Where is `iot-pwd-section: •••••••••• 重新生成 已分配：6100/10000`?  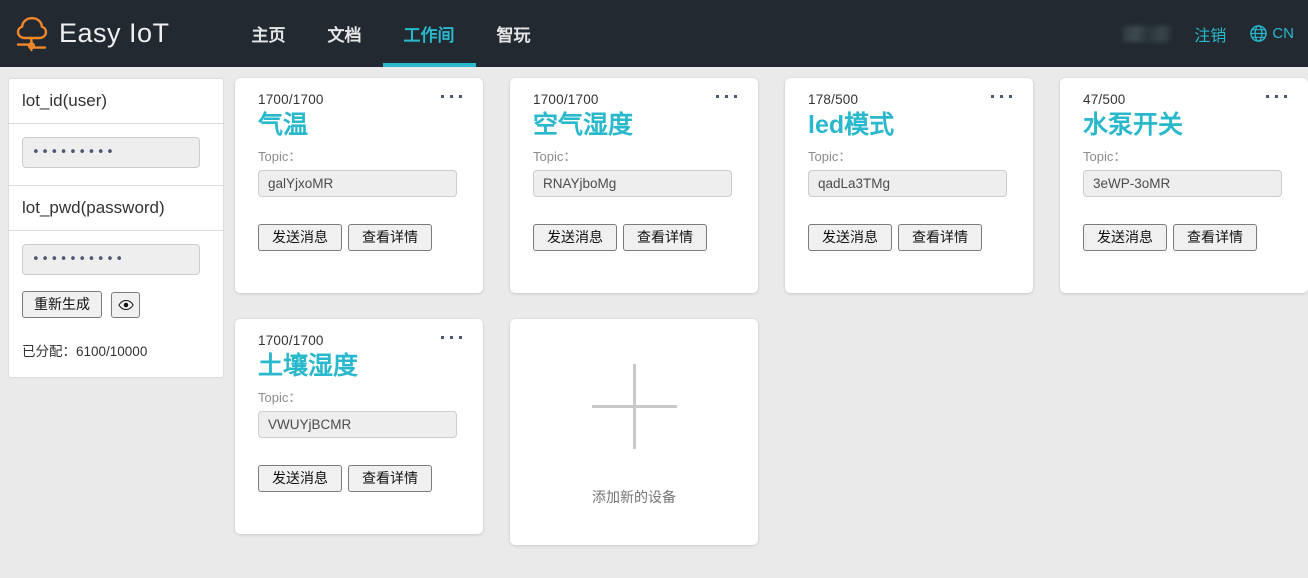 iot-pwd-section: •••••••••• 重新生成 已分配：6100/10000 is located at coordinates (116, 304).